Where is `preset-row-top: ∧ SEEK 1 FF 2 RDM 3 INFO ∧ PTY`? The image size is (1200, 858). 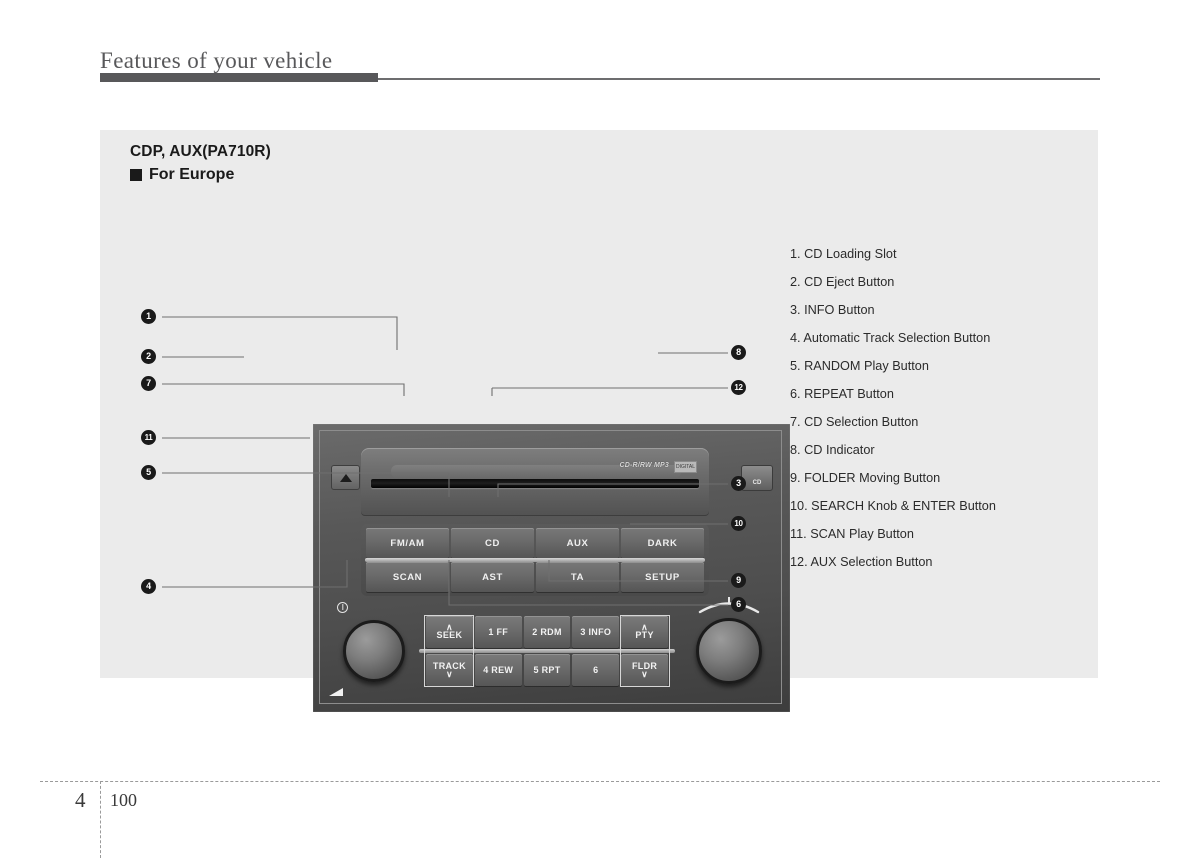 preset-row-top: ∧ SEEK 1 FF 2 RDM 3 INFO ∧ PTY is located at coordinates (547, 632).